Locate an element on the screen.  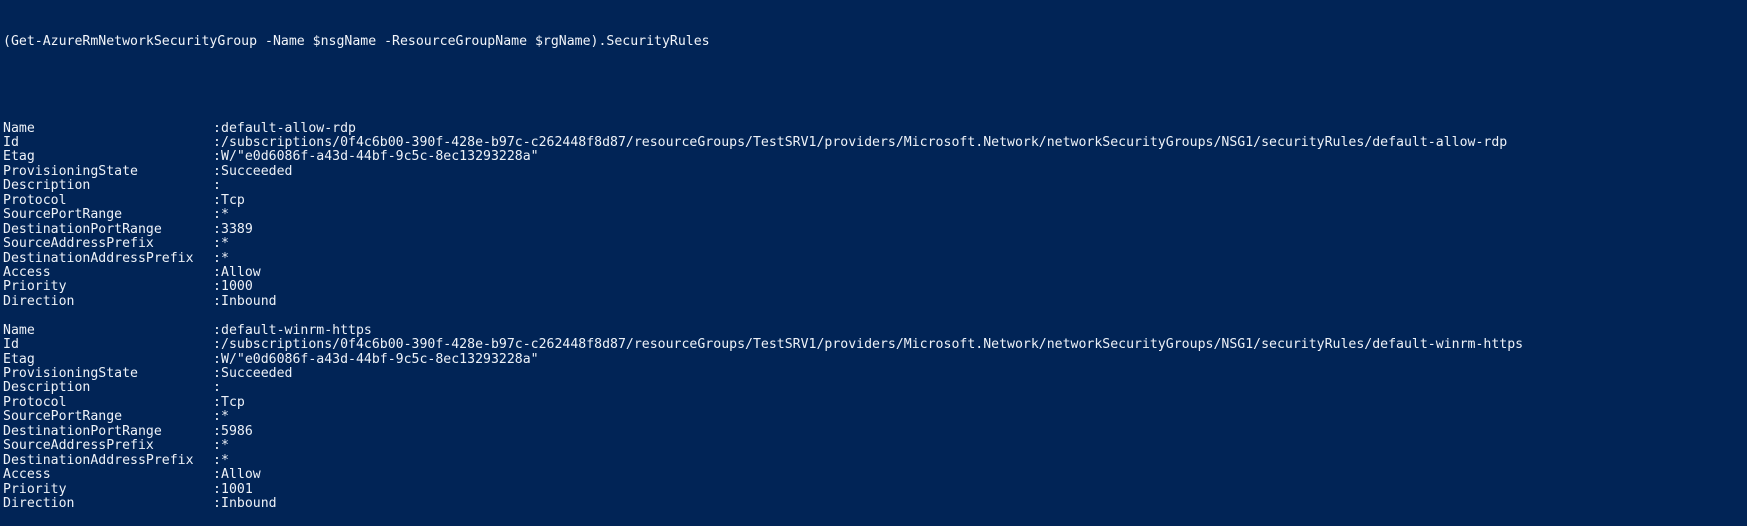
property-row: Direction:Inbound is located at coordinates (875, 301).